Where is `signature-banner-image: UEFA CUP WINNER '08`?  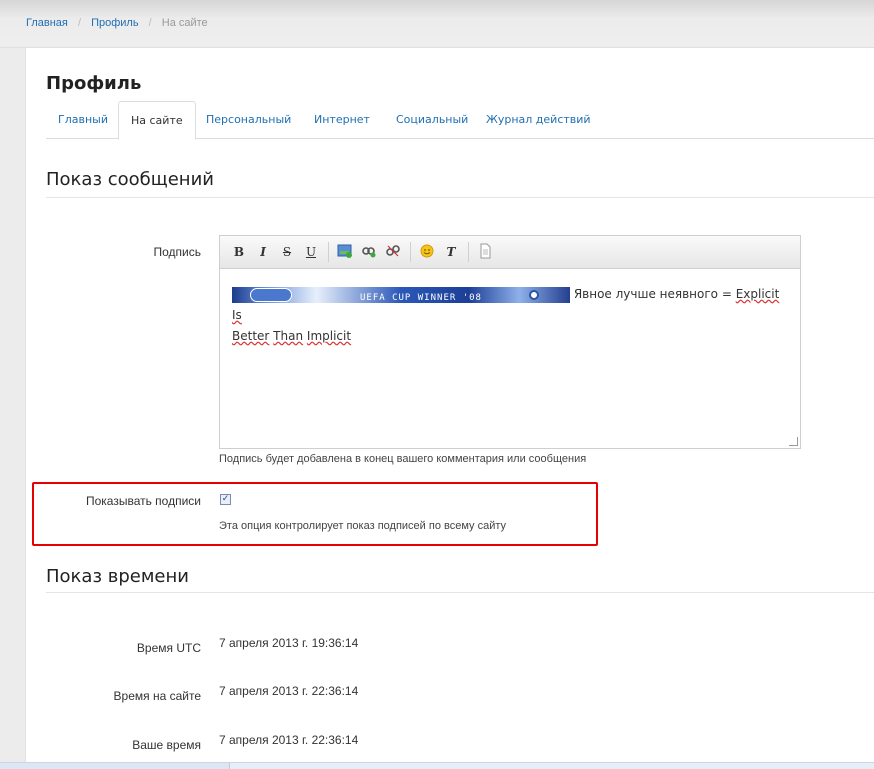 signature-banner-image: UEFA CUP WINNER '08 is located at coordinates (401, 294).